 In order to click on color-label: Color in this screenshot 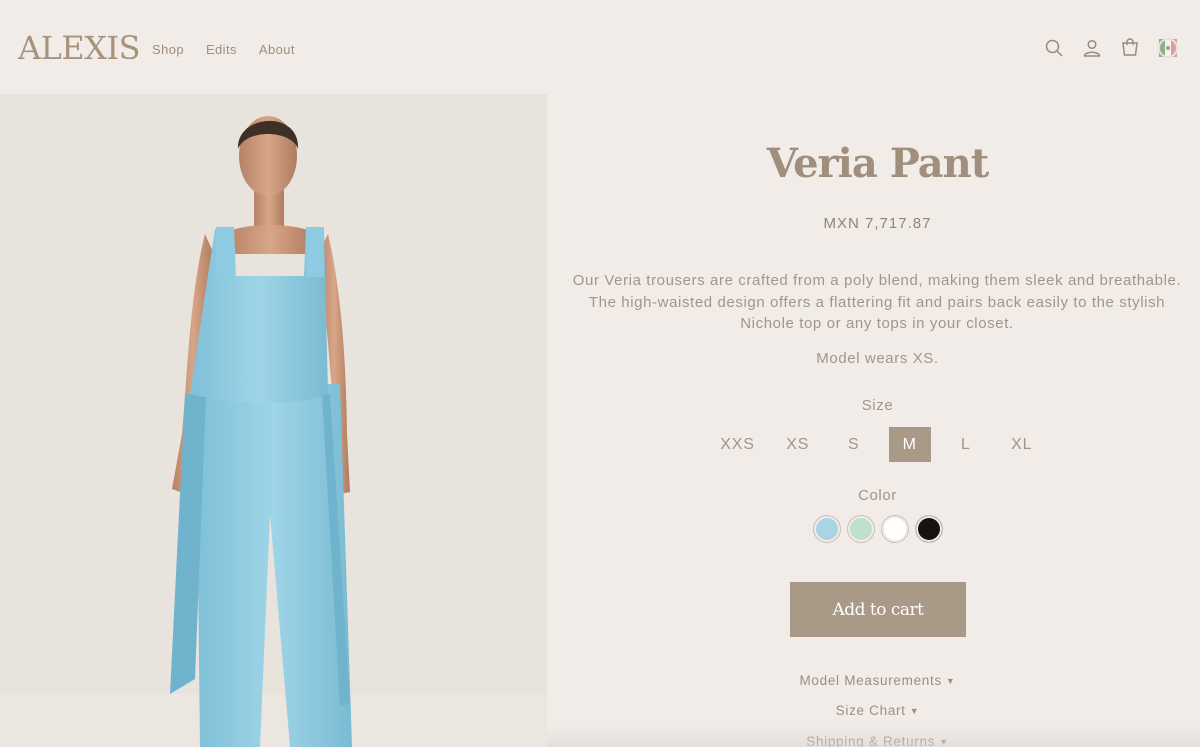, I will do `click(877, 495)`.